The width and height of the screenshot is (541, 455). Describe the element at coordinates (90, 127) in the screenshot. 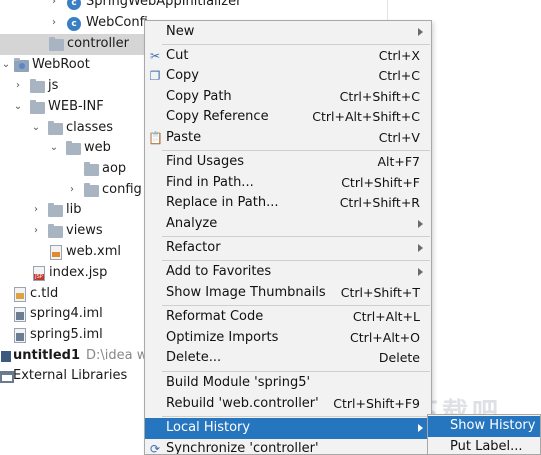

I see `tree-item-label: classes` at that location.